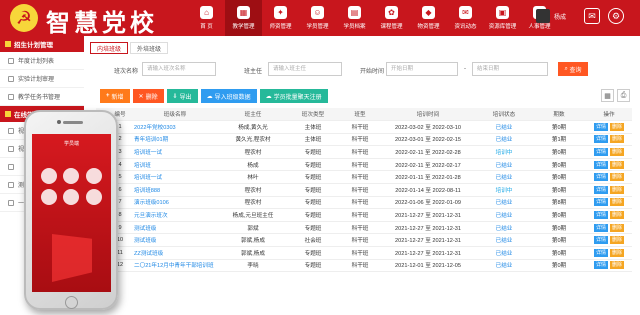 This screenshot has width=640, height=315. Describe the element at coordinates (8, 114) in the screenshot. I see `section-icon` at that location.